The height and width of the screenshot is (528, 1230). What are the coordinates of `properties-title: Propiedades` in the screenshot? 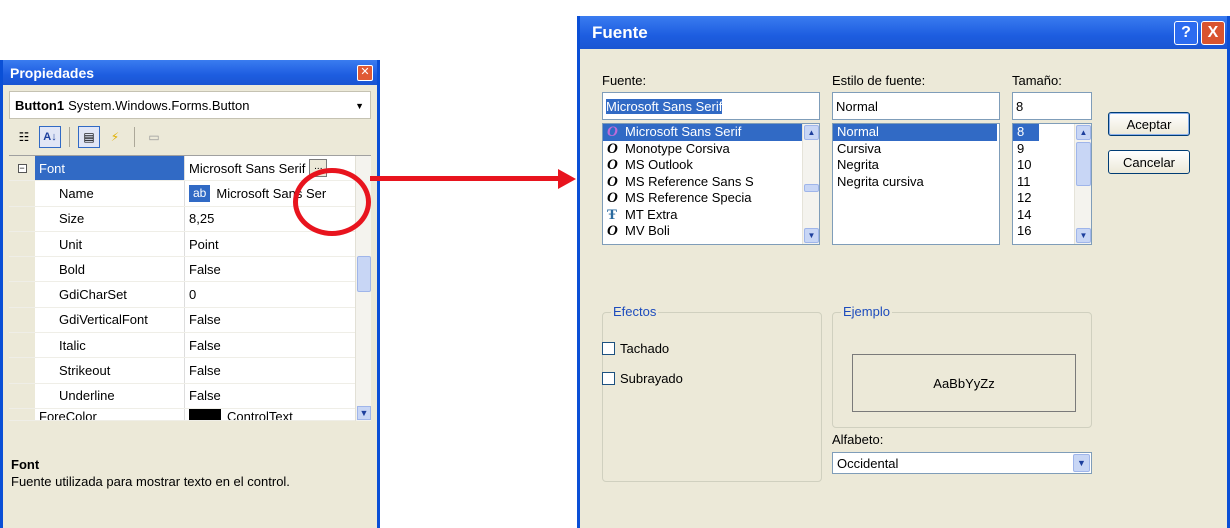 It's located at (52, 72).